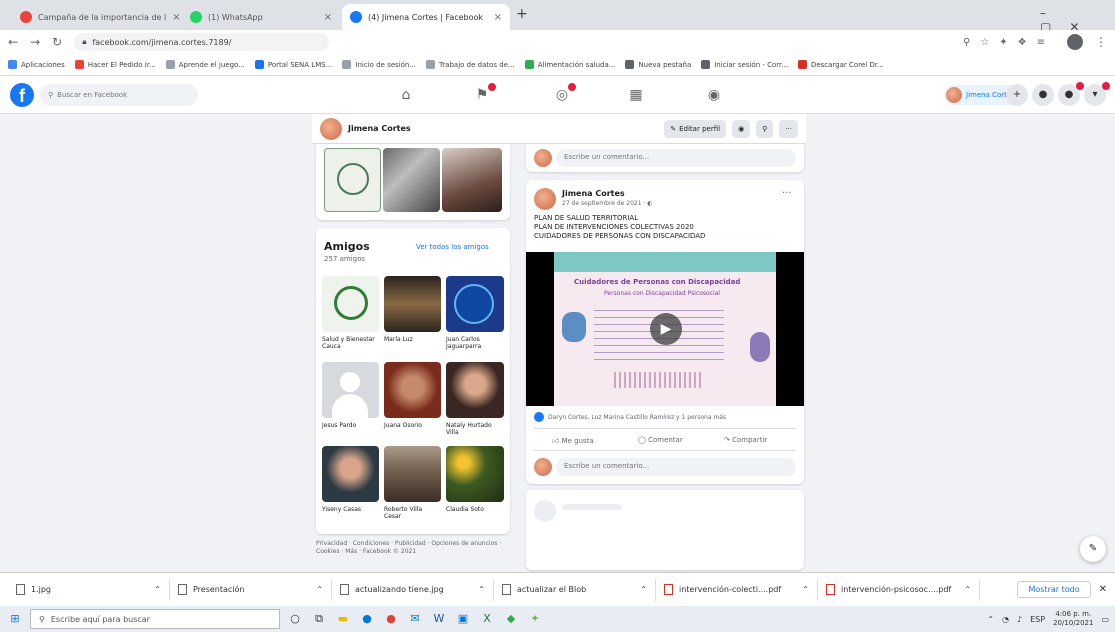  Describe the element at coordinates (350, 343) in the screenshot. I see `friend-name: Salud y Bienestar Cauca` at that location.